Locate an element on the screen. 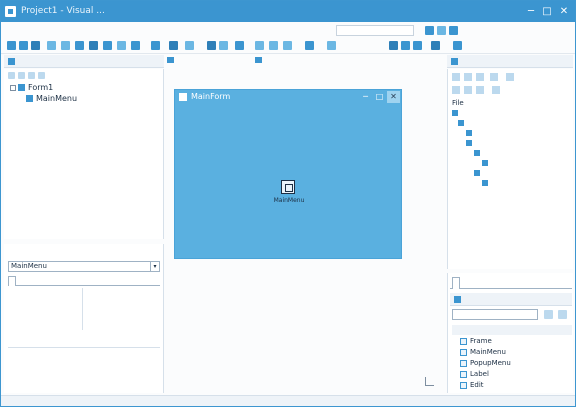  tab-properties is located at coordinates (12, 281).